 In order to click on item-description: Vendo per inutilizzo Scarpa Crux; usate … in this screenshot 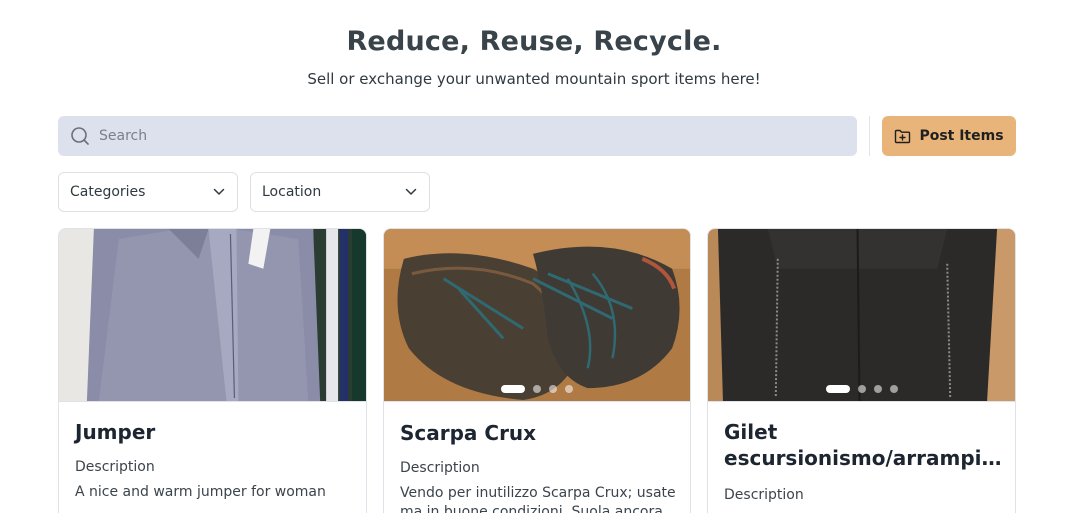, I will do `click(538, 499)`.